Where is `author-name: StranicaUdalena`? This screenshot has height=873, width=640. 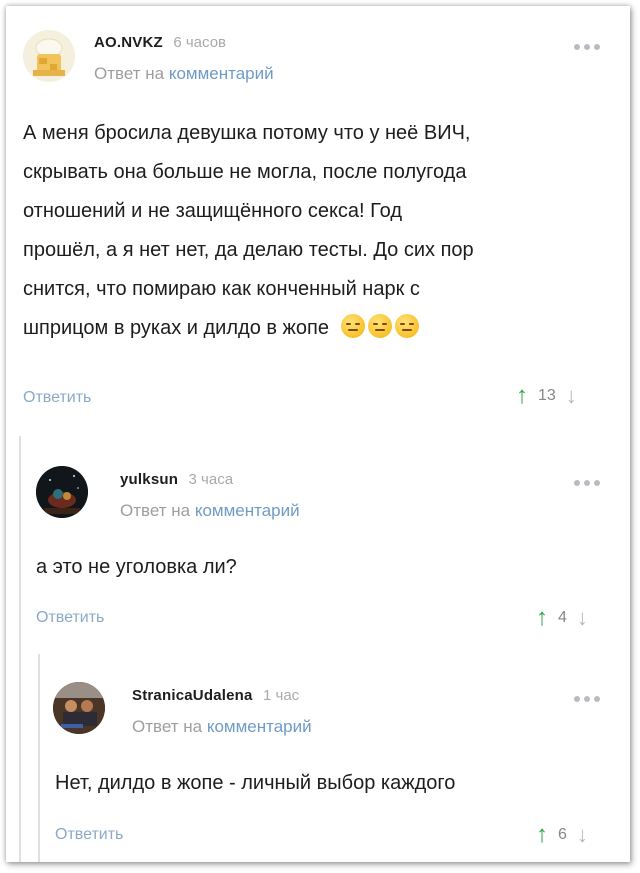 author-name: StranicaUdalena is located at coordinates (192, 695).